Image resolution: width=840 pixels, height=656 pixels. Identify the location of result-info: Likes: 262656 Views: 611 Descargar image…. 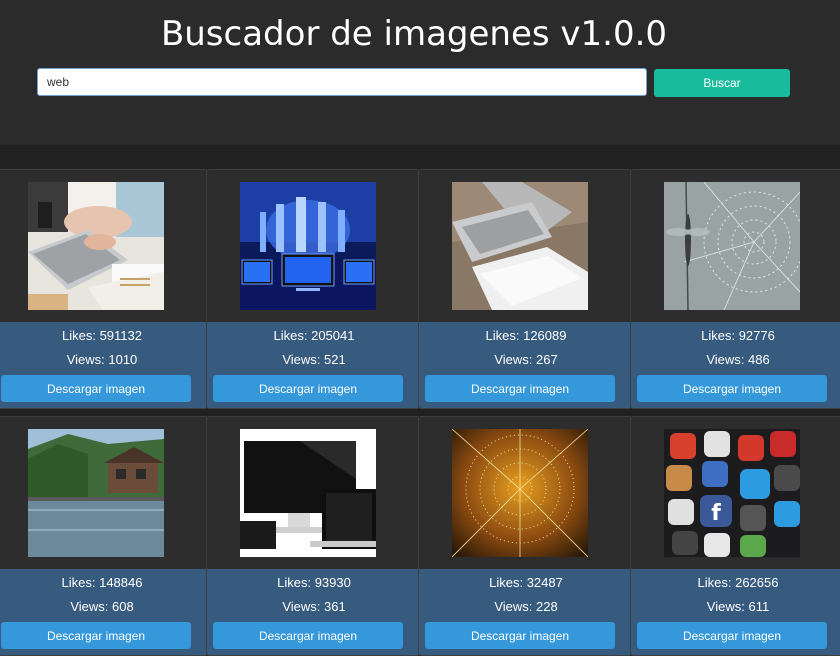
(735, 612).